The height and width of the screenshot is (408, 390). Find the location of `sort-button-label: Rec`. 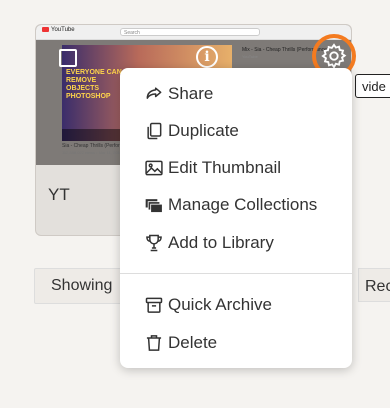

sort-button-label: Rec is located at coordinates (374, 285).